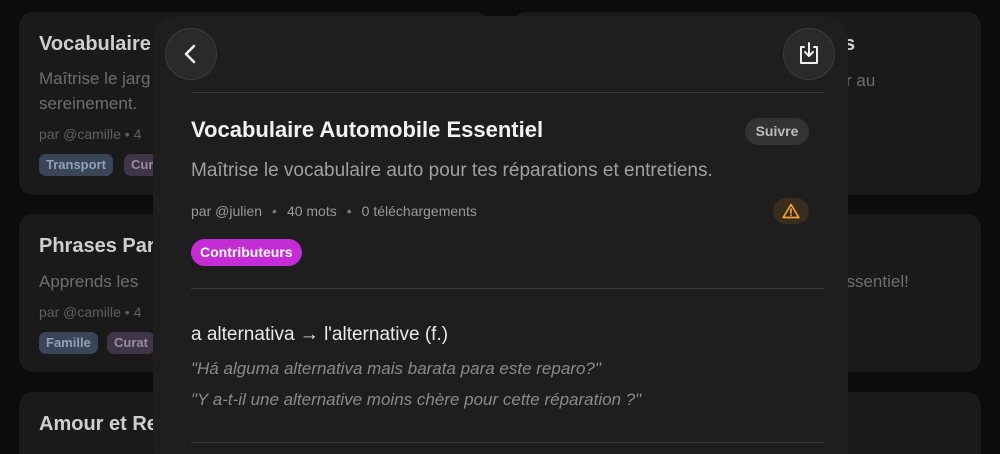  I want to click on download-count: 0 téléchargements, so click(419, 211).